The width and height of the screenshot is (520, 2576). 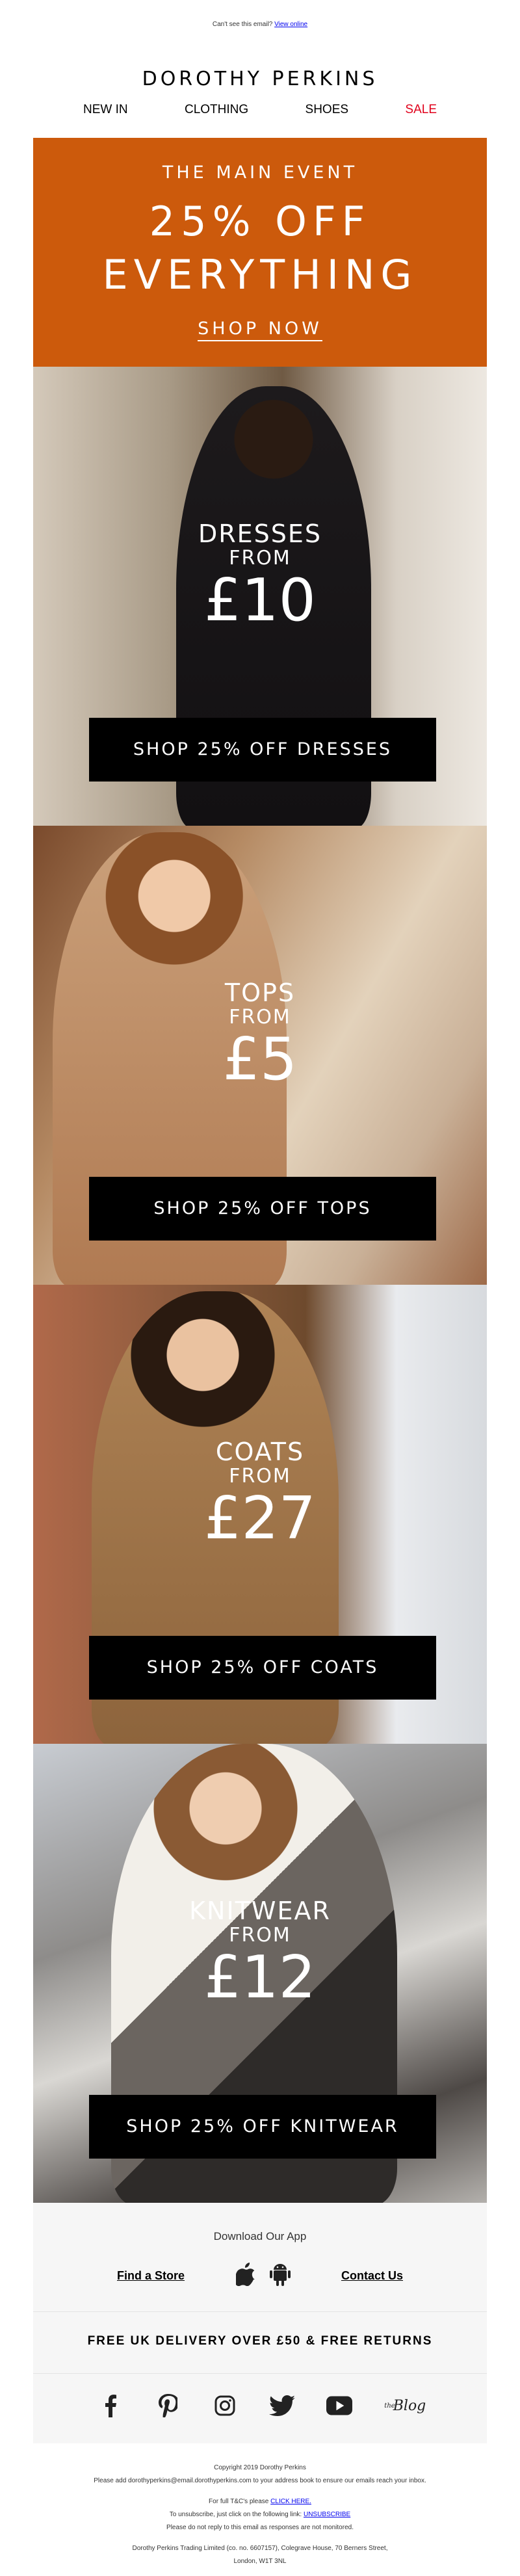 What do you see at coordinates (225, 2406) in the screenshot?
I see `instagram-icon` at bounding box center [225, 2406].